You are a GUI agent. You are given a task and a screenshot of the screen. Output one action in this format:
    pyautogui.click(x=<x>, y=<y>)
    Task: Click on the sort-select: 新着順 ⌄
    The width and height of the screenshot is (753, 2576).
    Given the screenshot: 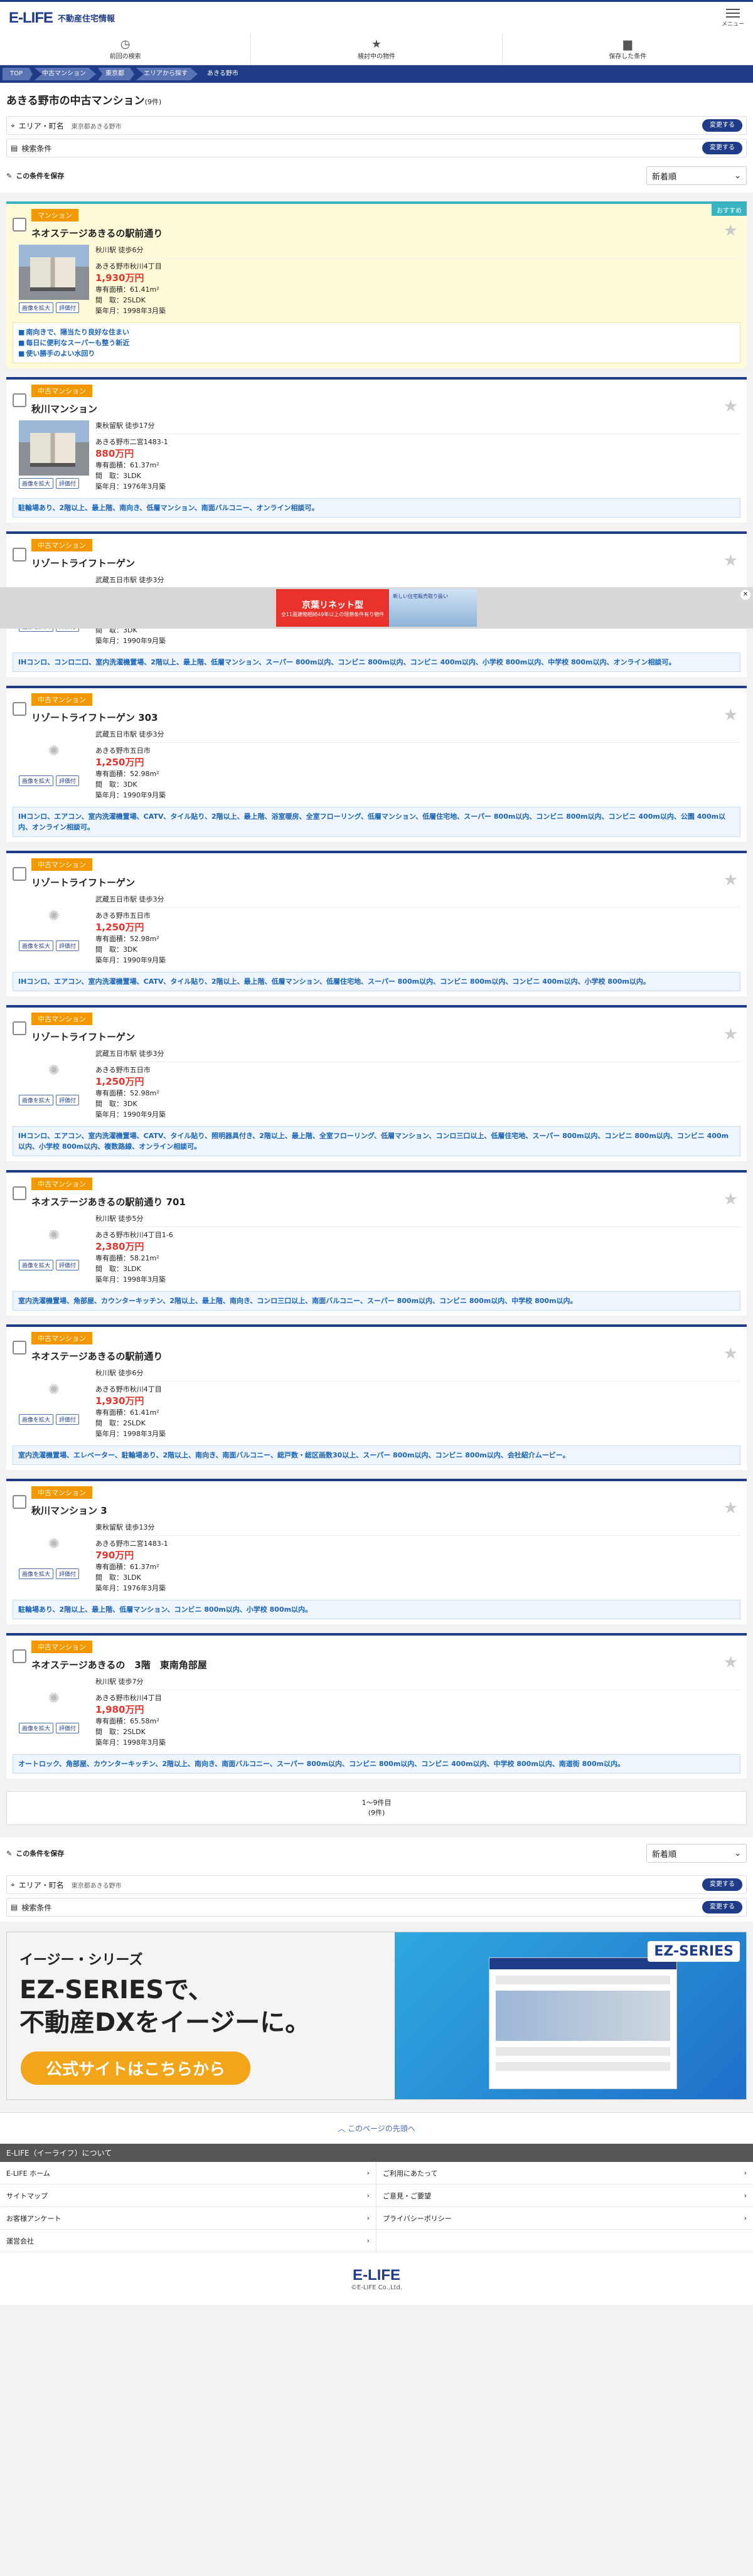 What is the action you would take?
    pyautogui.click(x=696, y=175)
    